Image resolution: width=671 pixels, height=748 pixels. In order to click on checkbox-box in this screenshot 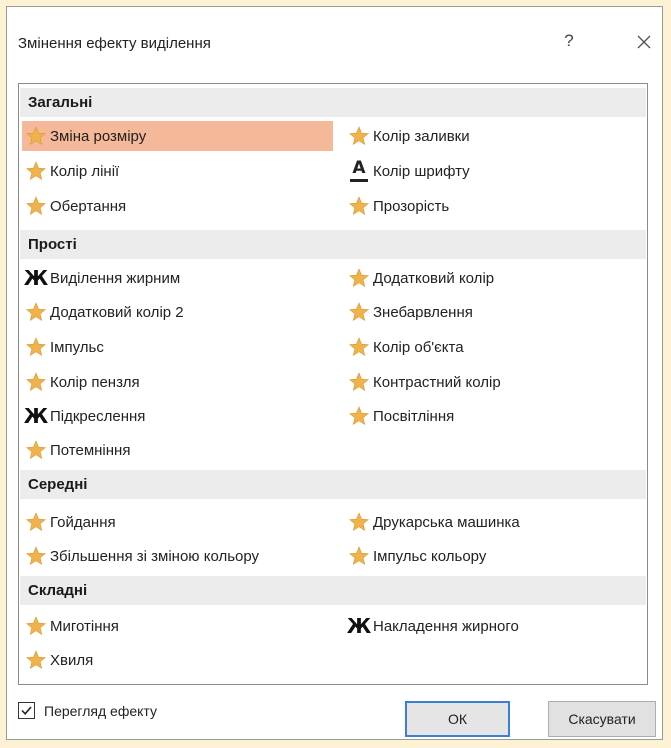, I will do `click(26, 710)`.